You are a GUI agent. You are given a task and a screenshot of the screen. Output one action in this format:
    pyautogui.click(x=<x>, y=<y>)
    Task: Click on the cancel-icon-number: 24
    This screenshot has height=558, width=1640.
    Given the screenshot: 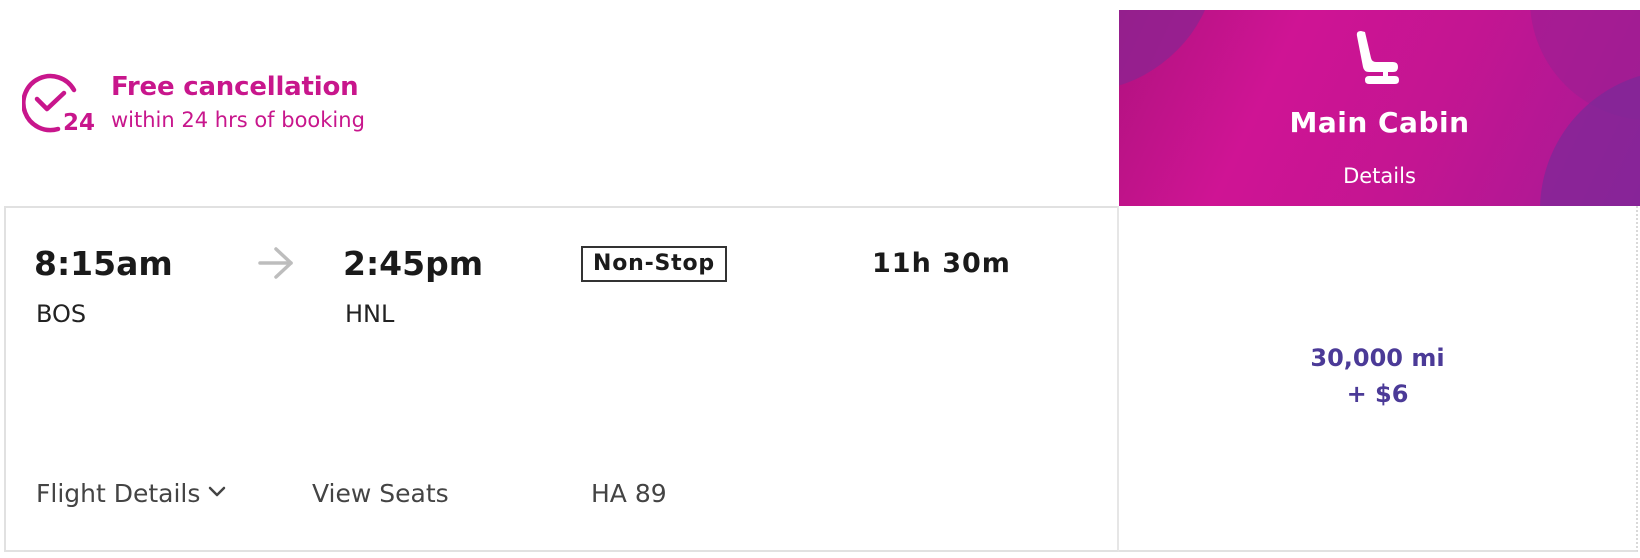 What is the action you would take?
    pyautogui.click(x=79, y=123)
    